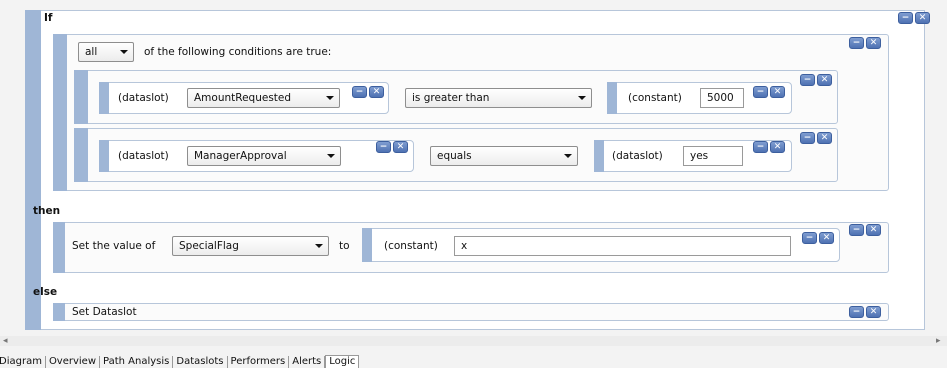 The image size is (947, 368). I want to click on tab-alerts: Alerts, so click(307, 362).